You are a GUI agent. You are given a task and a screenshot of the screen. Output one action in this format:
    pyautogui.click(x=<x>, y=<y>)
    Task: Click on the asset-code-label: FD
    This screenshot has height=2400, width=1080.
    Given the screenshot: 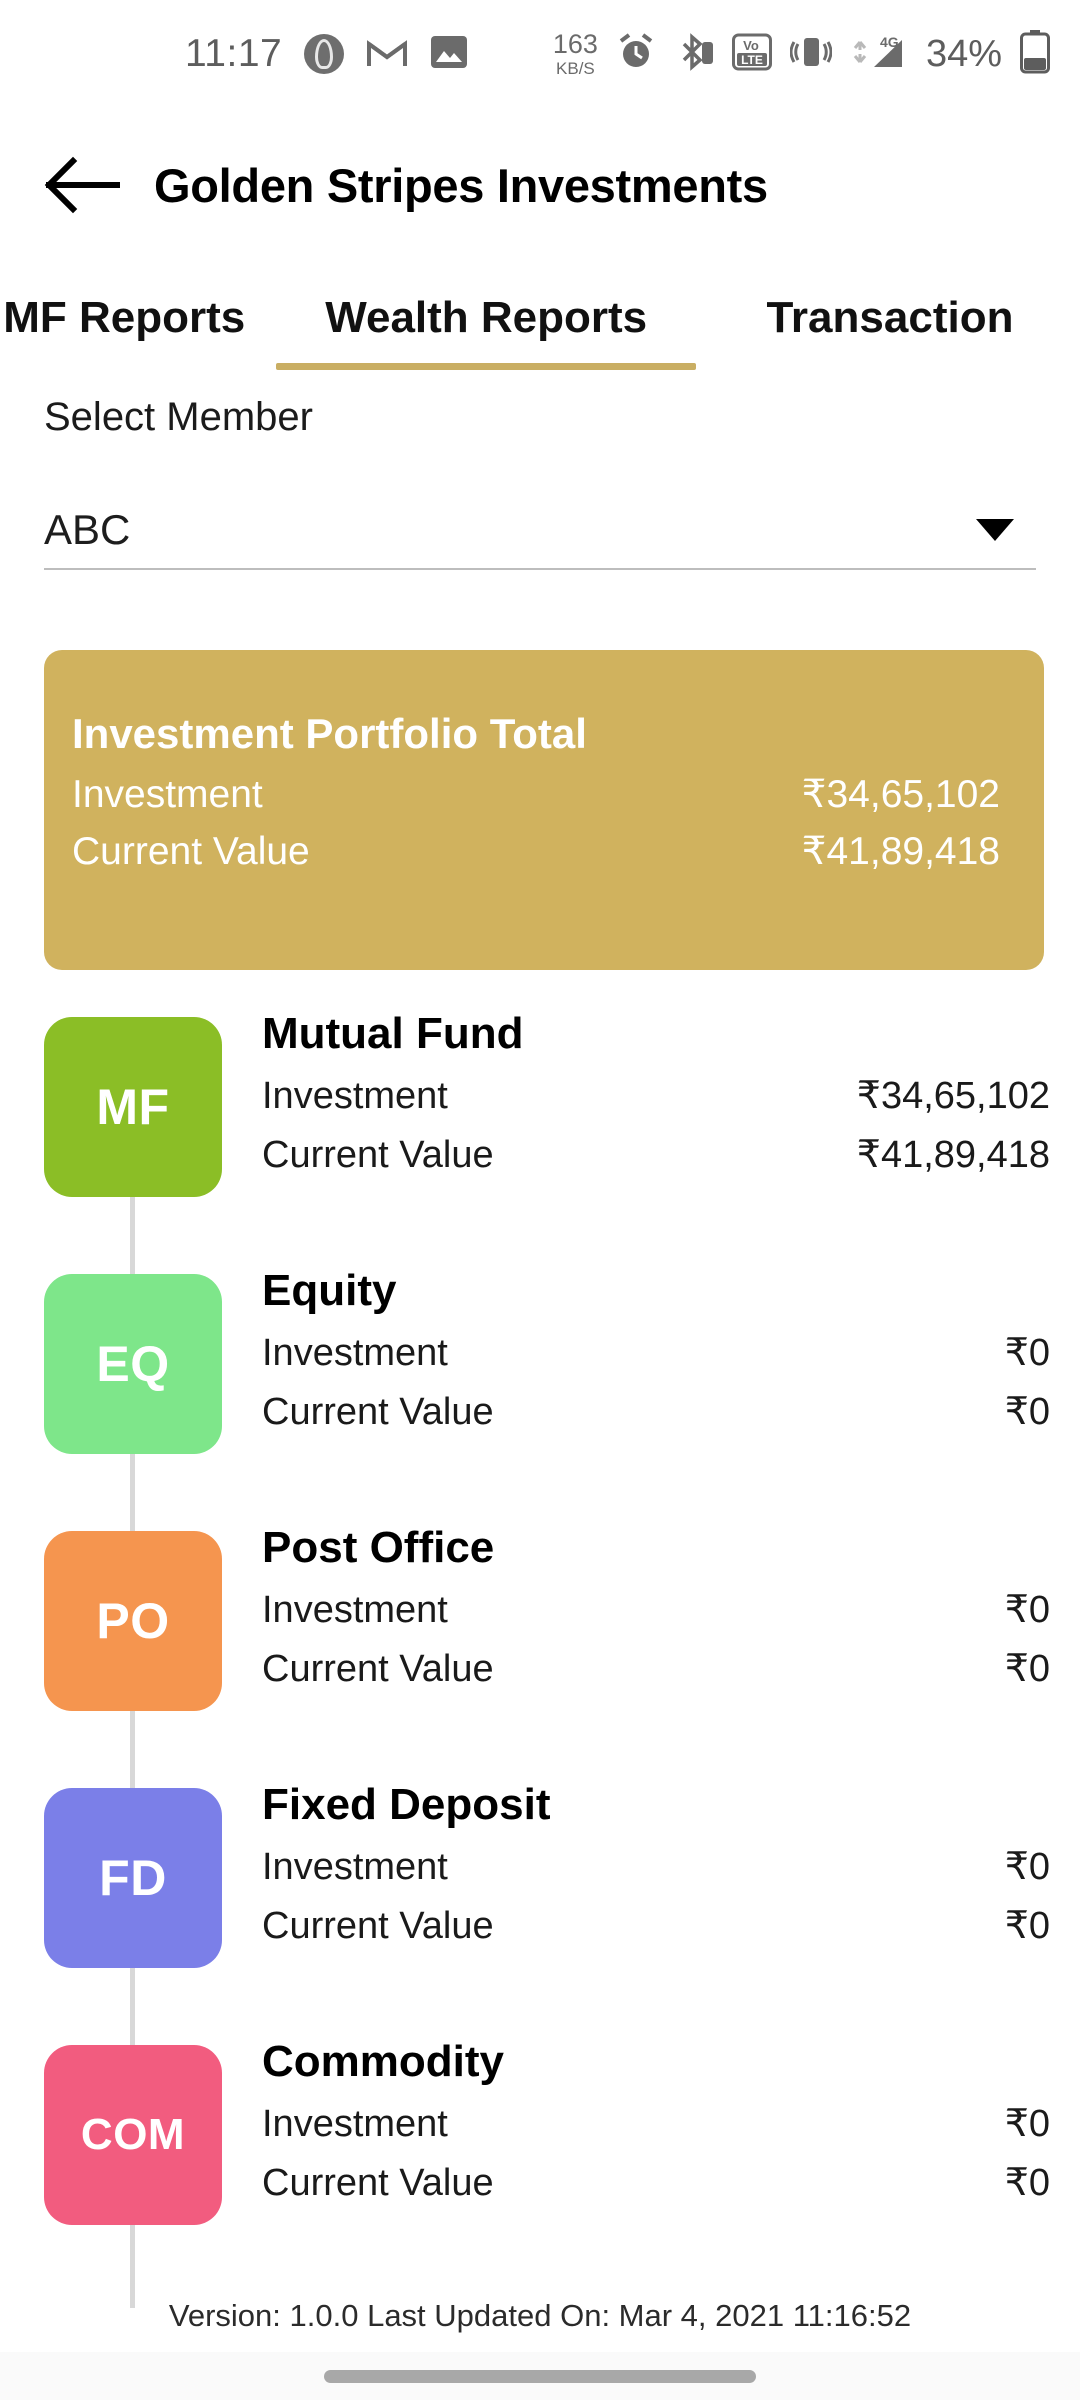 What is the action you would take?
    pyautogui.click(x=133, y=1878)
    